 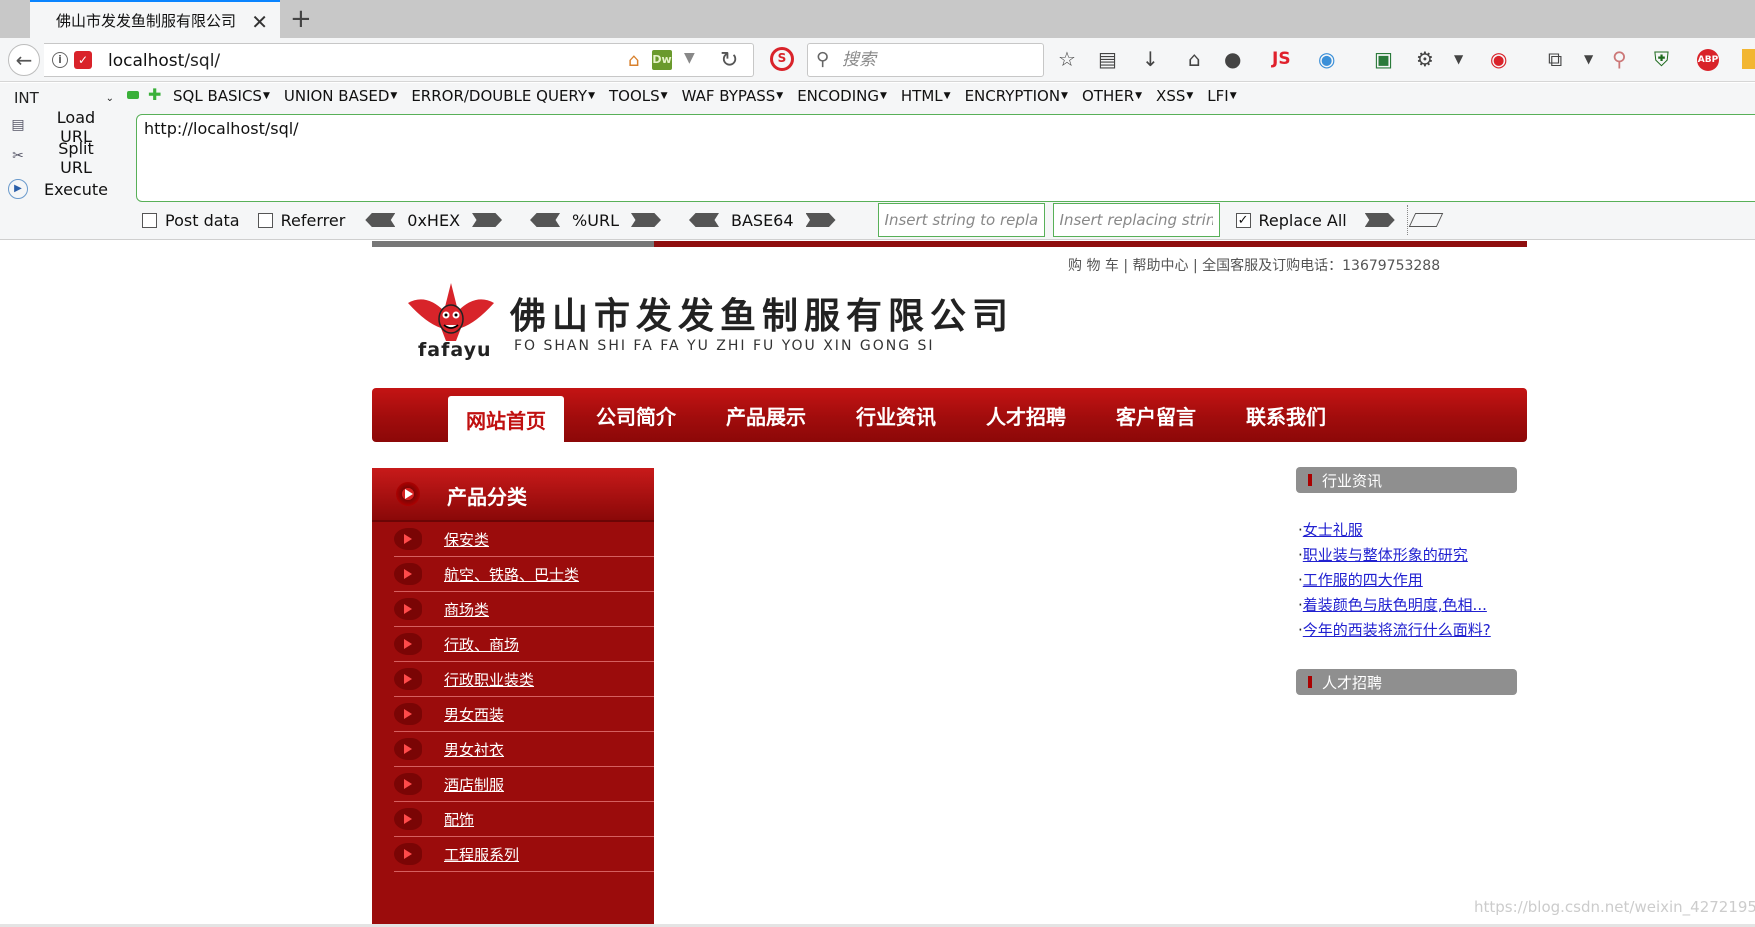 What do you see at coordinates (729, 60) in the screenshot?
I see `reload-icon: ↻` at bounding box center [729, 60].